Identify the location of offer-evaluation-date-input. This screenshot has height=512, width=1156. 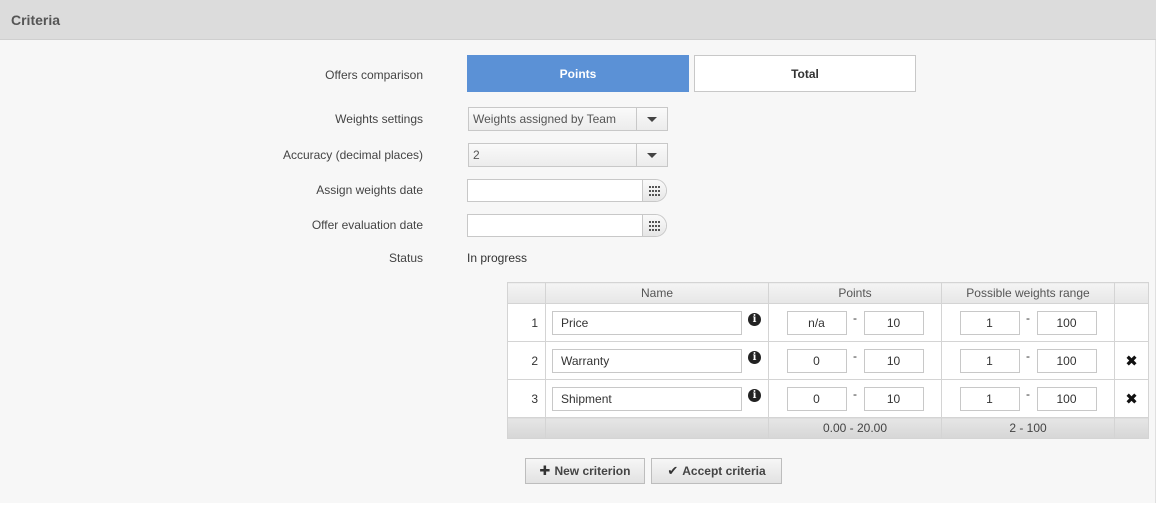
(567, 225).